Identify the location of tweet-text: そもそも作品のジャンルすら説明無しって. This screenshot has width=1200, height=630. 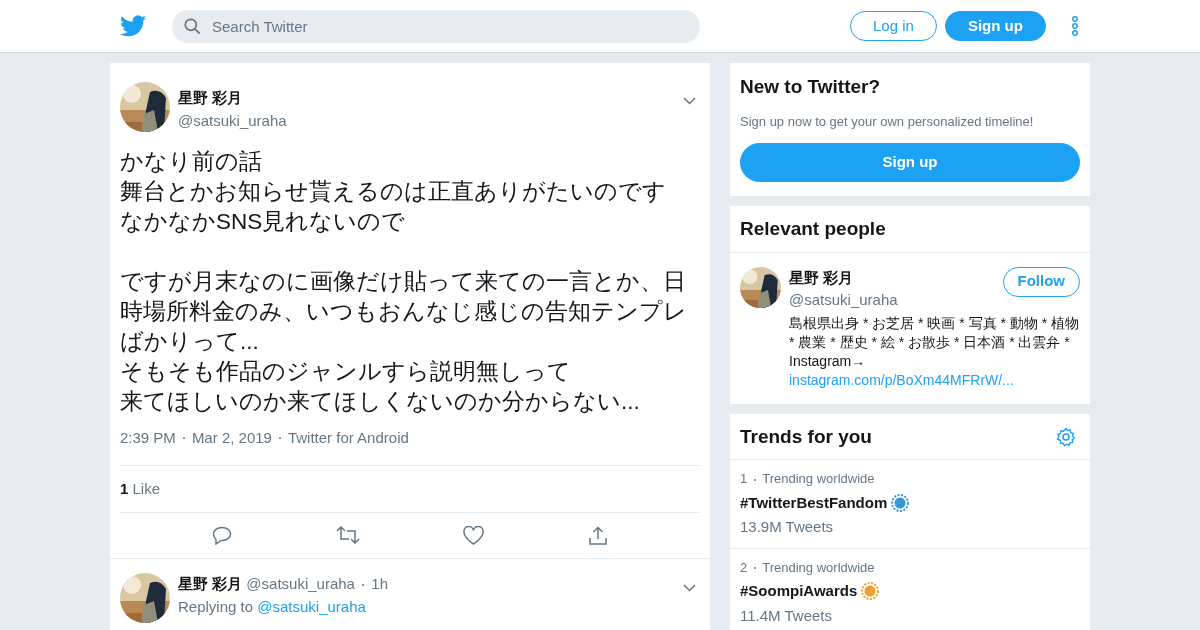
(346, 372).